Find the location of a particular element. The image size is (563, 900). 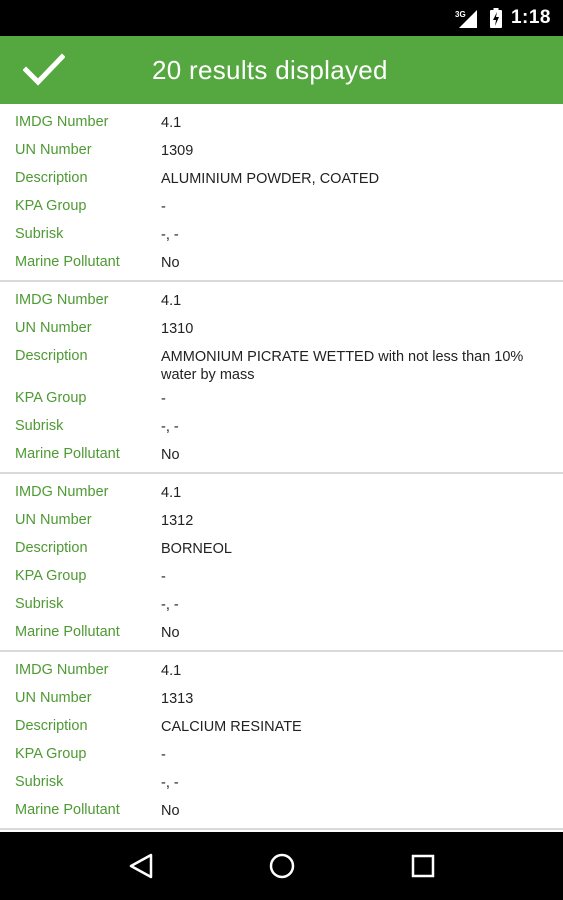

battery-icon is located at coordinates (495, 18).